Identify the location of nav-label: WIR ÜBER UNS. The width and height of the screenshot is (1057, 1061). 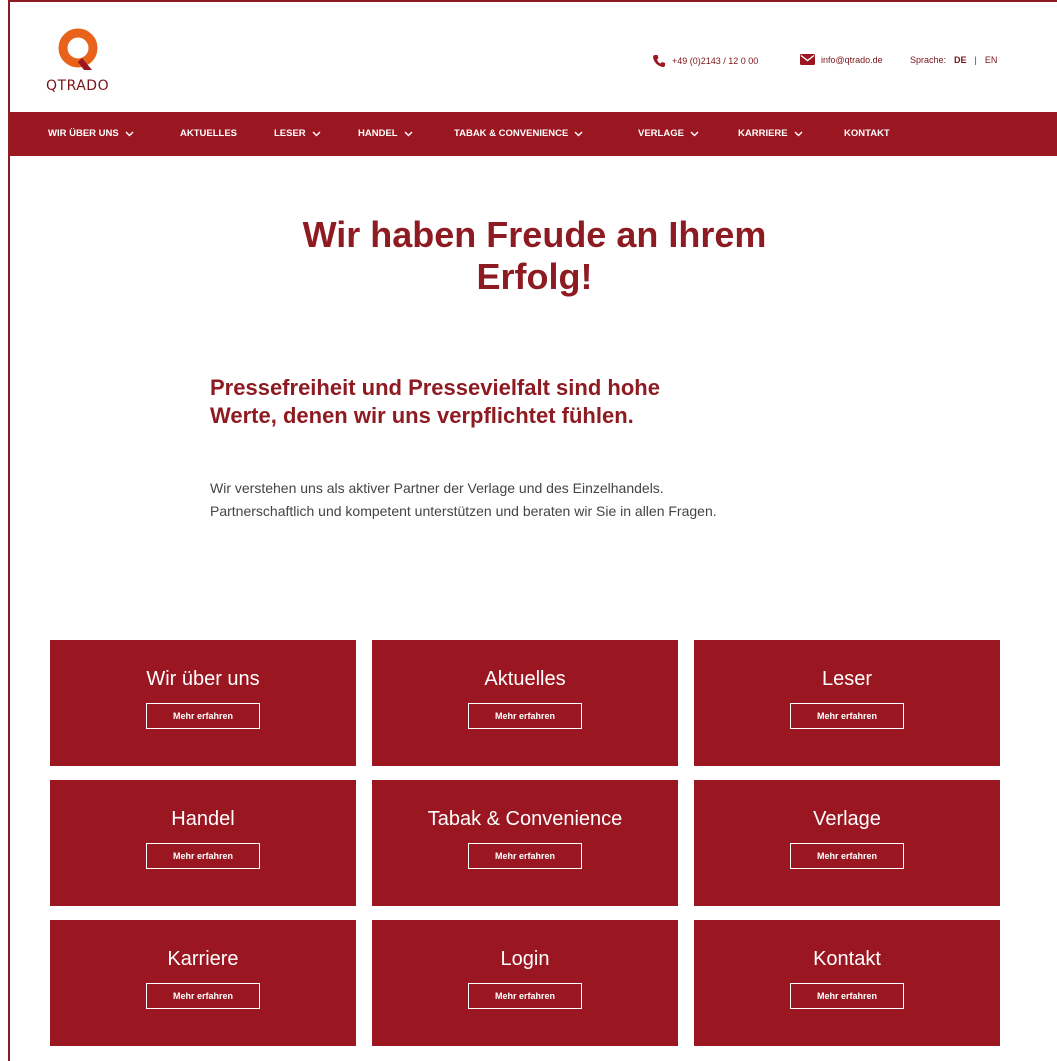
(83, 133).